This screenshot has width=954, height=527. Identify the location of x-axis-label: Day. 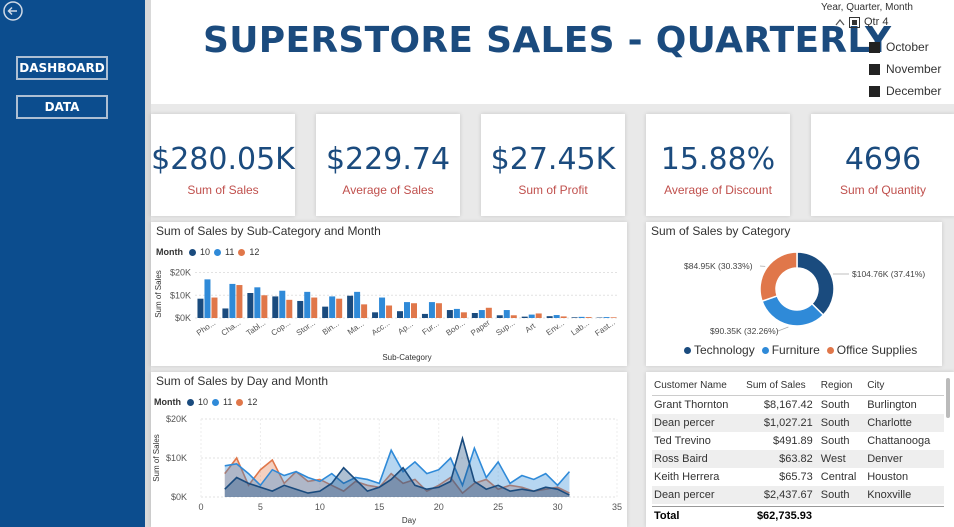
(409, 520).